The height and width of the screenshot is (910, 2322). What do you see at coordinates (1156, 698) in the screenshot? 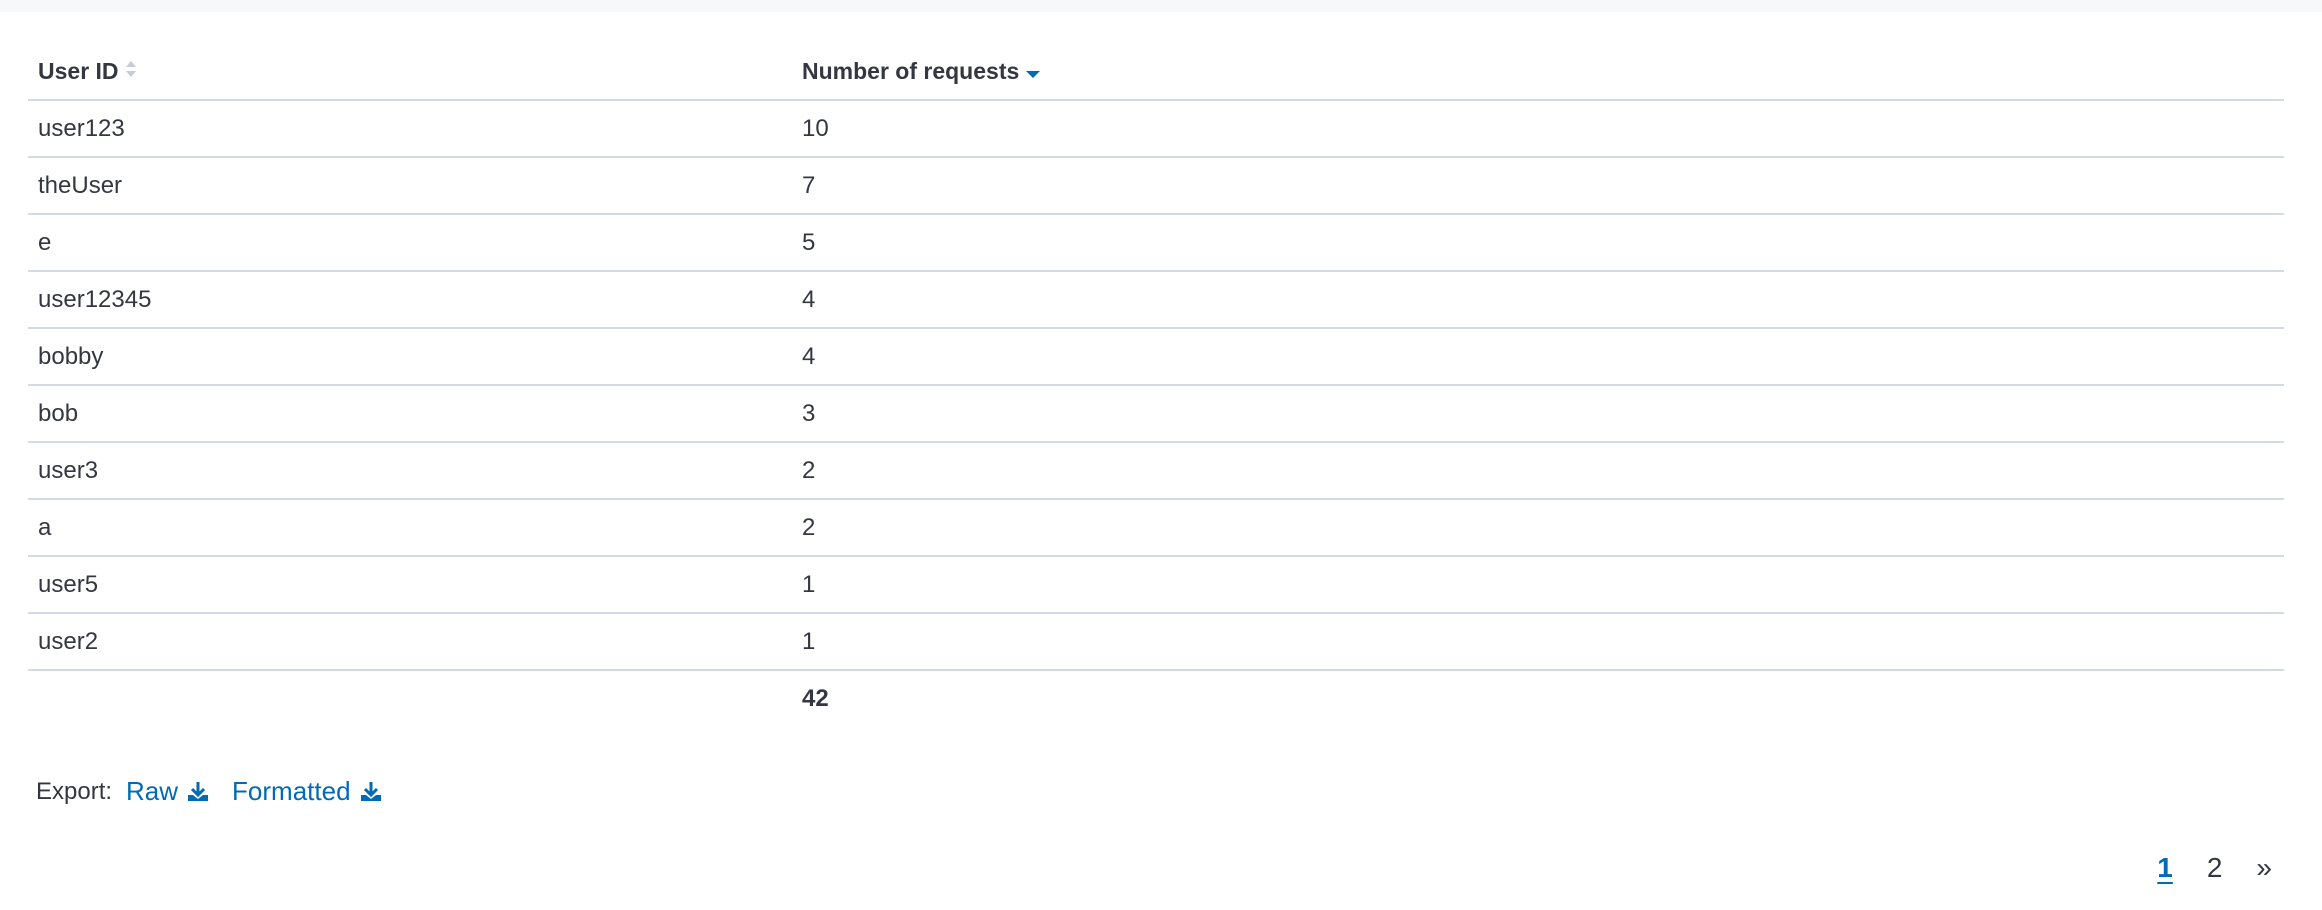
I see `table-footer-row: 42` at bounding box center [1156, 698].